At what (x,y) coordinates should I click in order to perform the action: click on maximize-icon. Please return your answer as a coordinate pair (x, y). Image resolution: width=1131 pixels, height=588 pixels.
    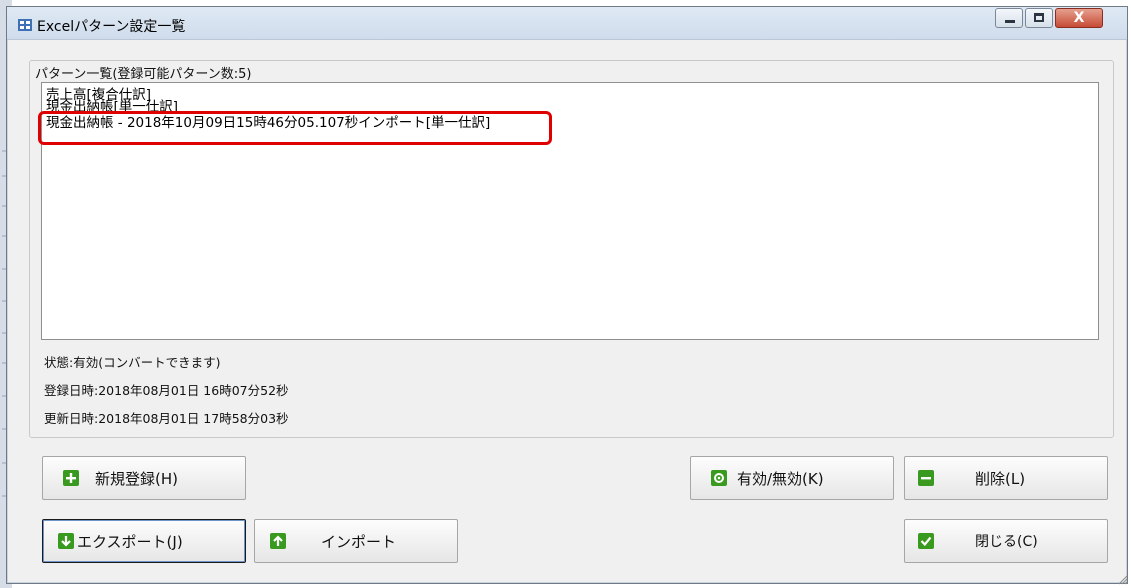
    Looking at the image, I should click on (1039, 17).